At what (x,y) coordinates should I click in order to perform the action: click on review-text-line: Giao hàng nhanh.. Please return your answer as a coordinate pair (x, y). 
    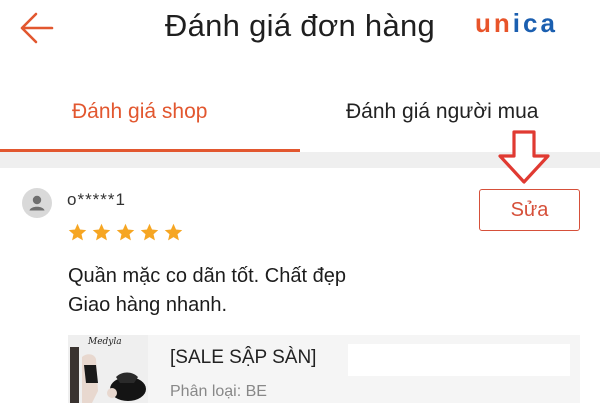
    Looking at the image, I should click on (148, 305).